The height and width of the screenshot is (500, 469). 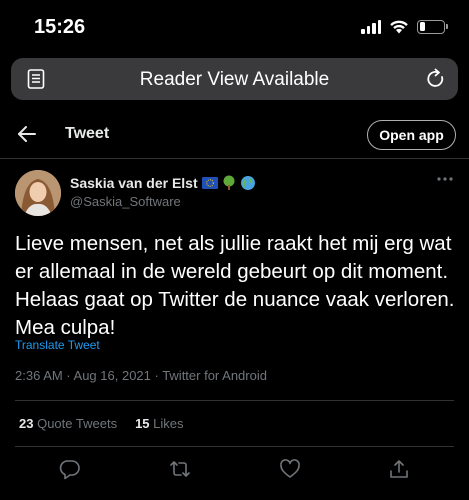 I want to click on page-title: Tweet, so click(x=87, y=133).